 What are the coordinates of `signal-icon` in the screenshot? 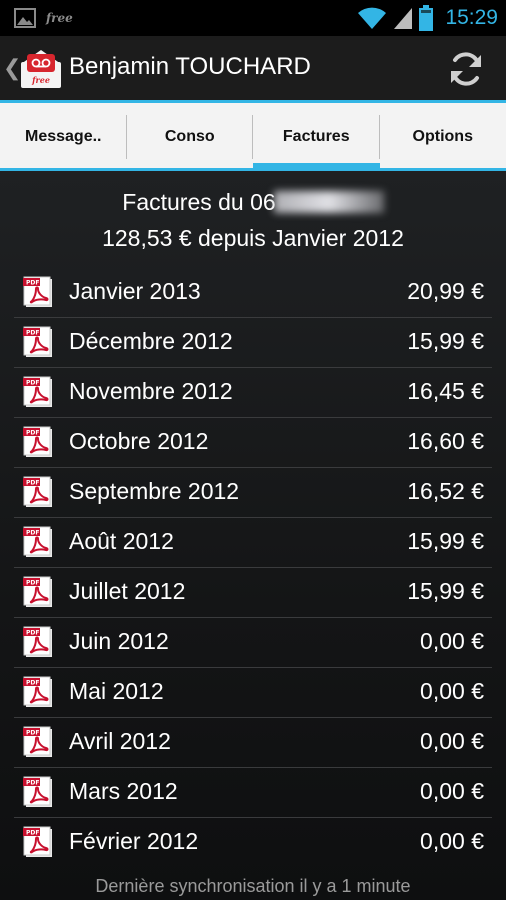 It's located at (403, 18).